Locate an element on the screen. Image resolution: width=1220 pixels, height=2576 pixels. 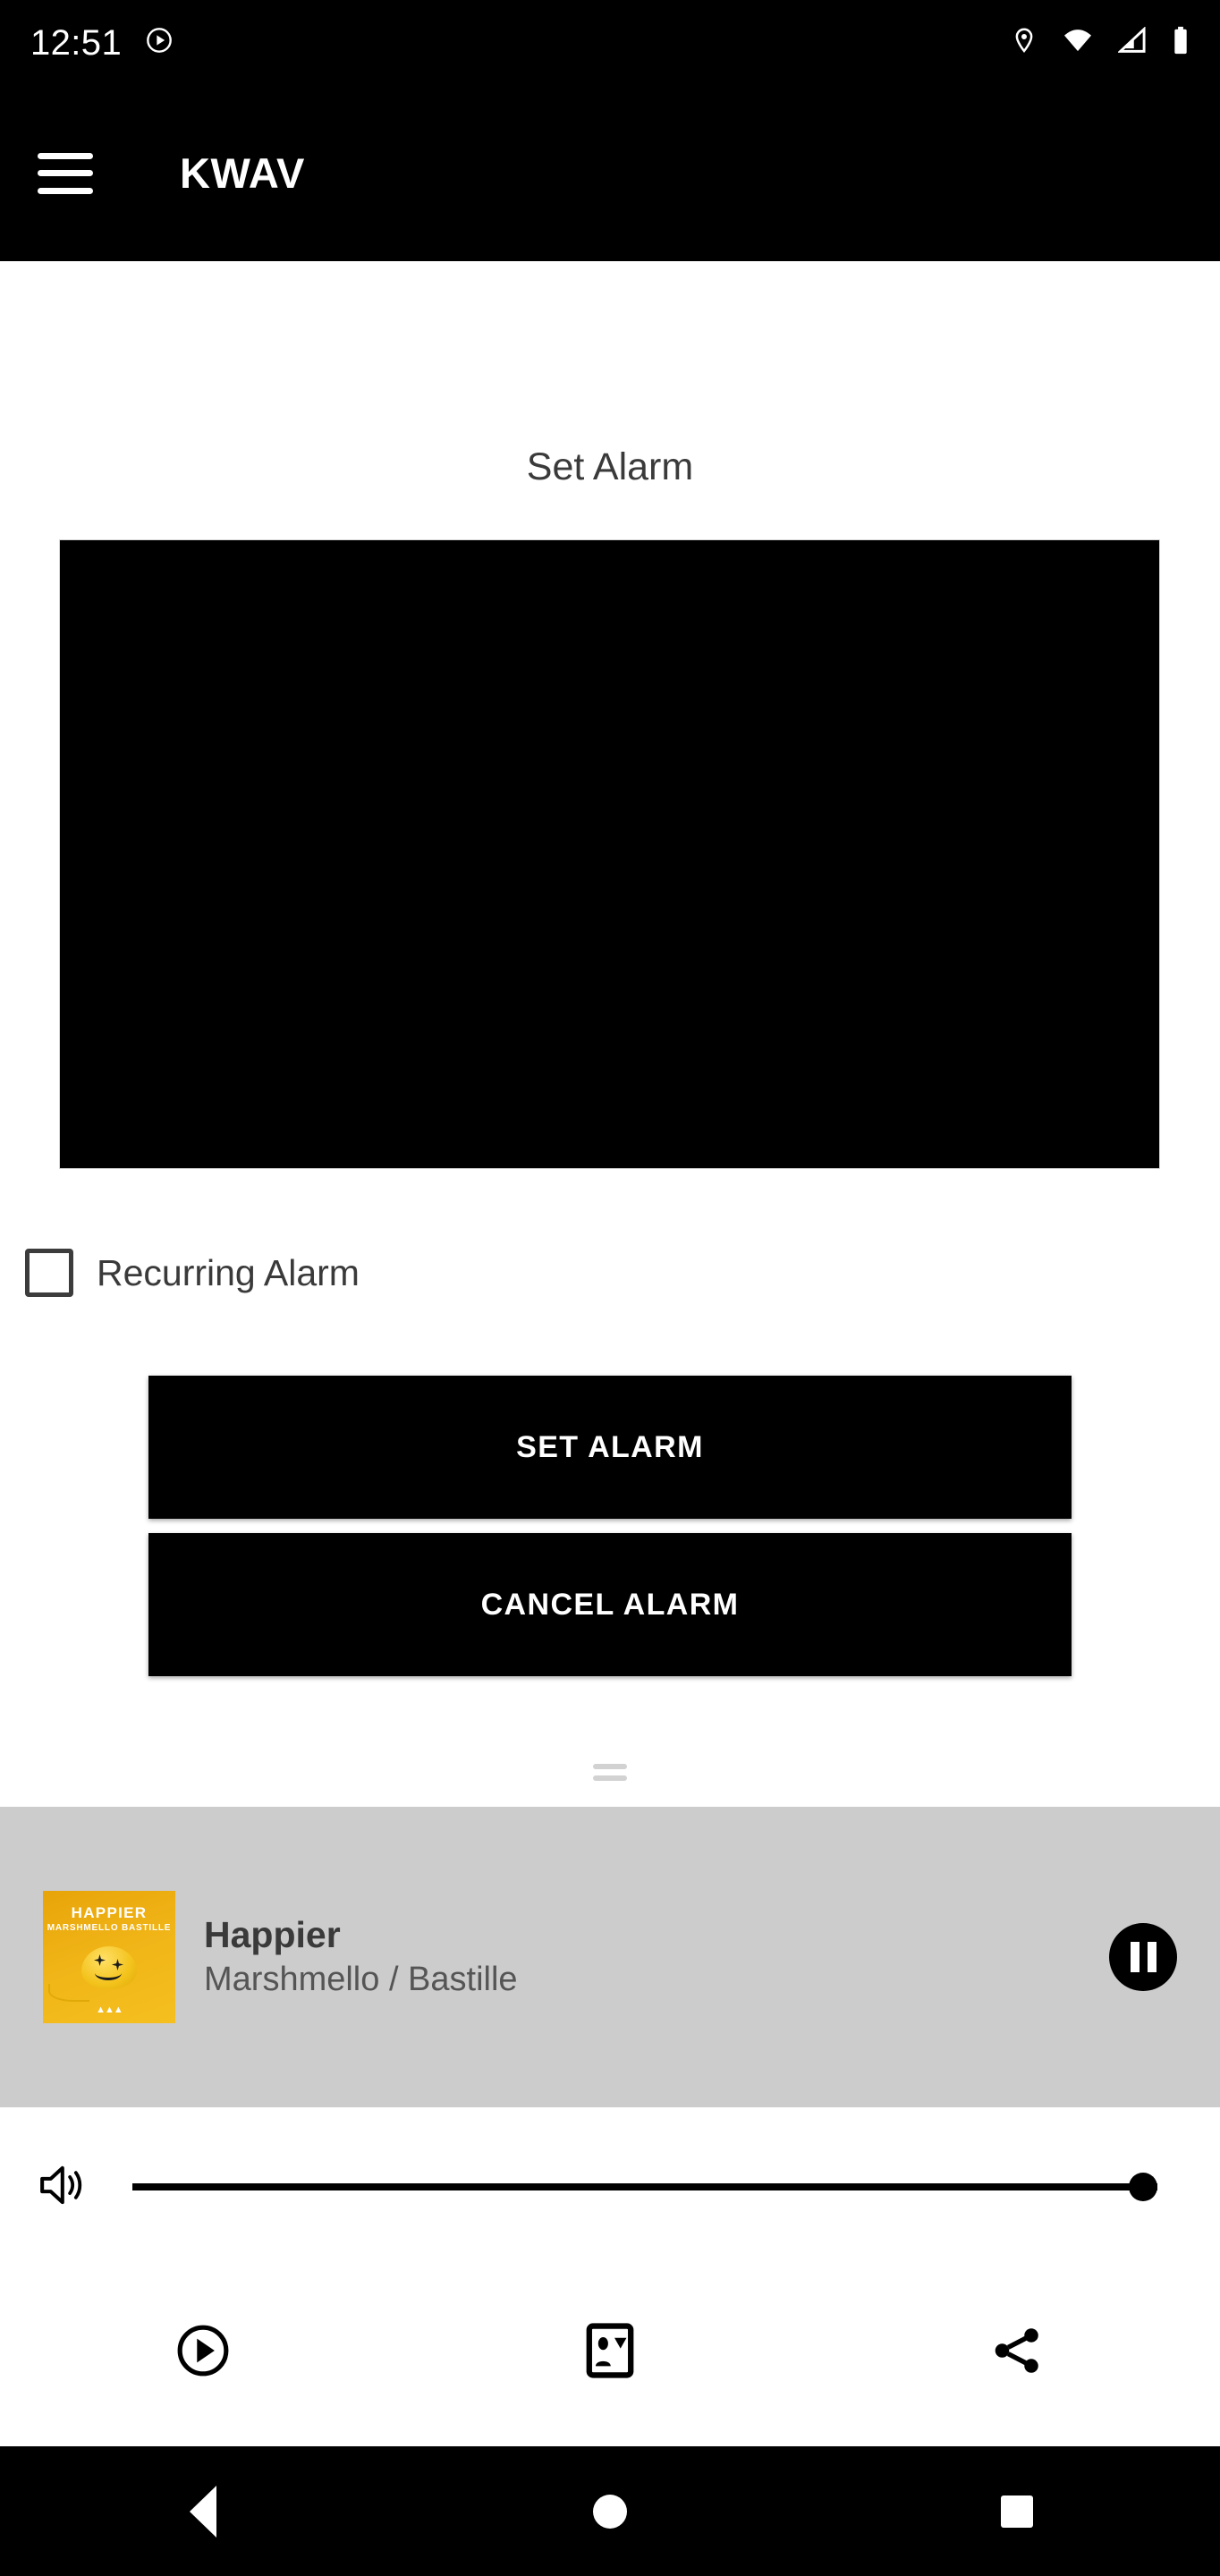
recurring-alarm-row: Recurring Alarm is located at coordinates (193, 1273).